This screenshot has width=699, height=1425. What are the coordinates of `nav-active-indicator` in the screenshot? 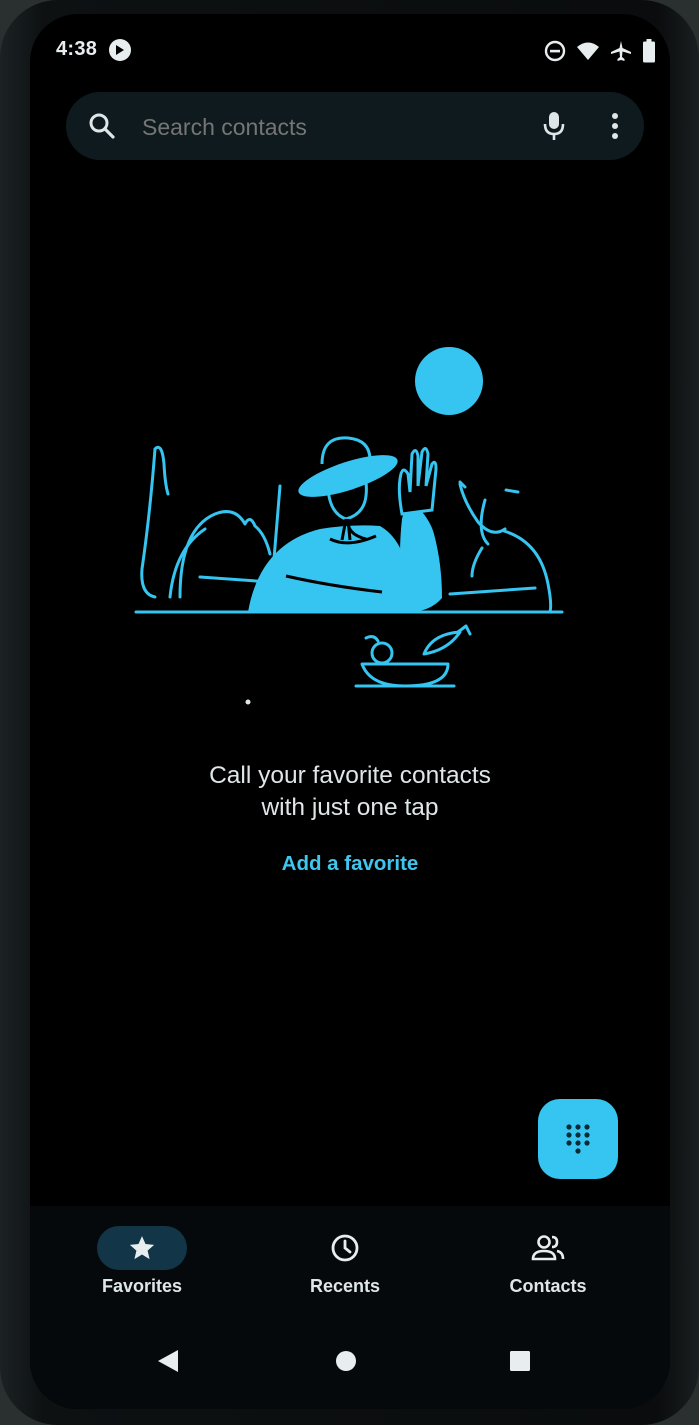 It's located at (142, 1248).